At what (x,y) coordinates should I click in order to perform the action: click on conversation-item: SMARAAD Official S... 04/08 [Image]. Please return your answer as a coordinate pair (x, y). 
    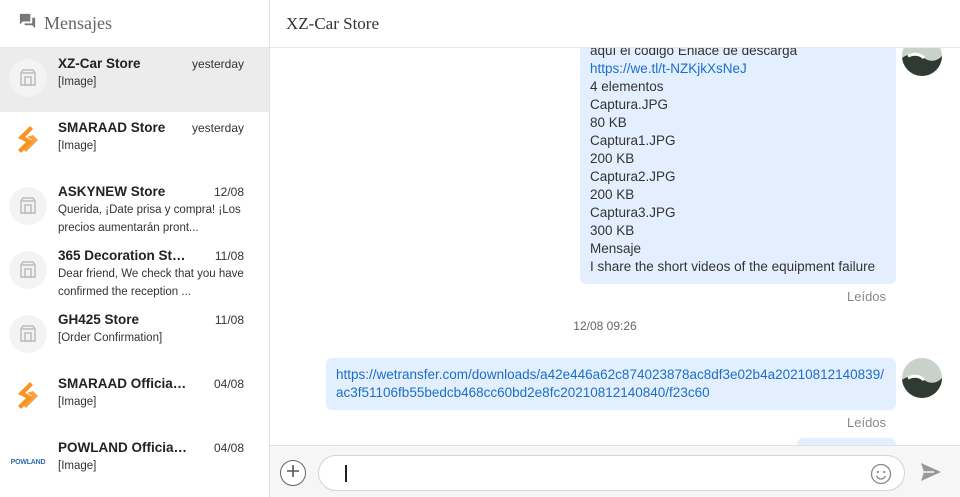
    Looking at the image, I should click on (134, 400).